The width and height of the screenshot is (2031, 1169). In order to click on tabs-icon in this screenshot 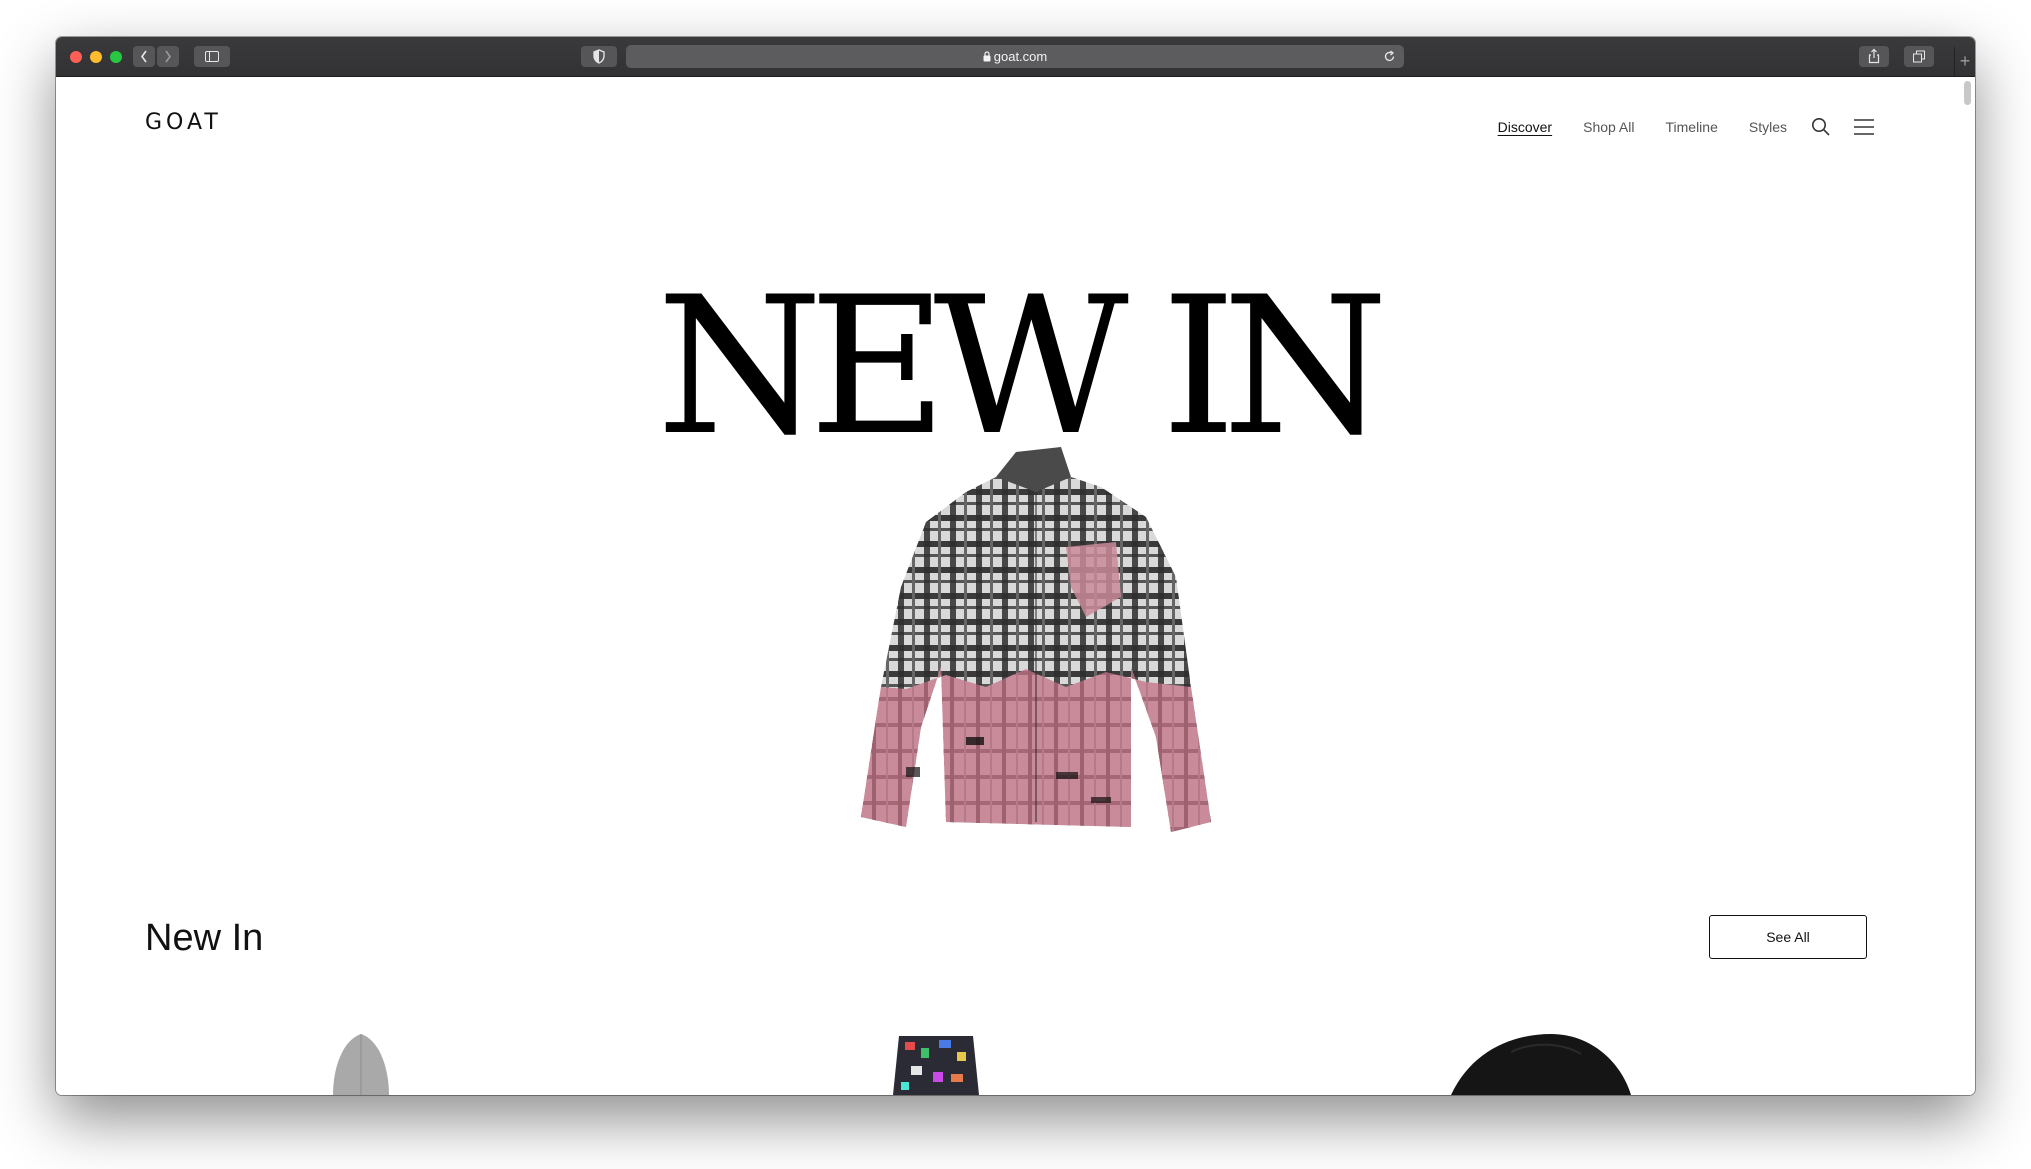, I will do `click(1919, 56)`.